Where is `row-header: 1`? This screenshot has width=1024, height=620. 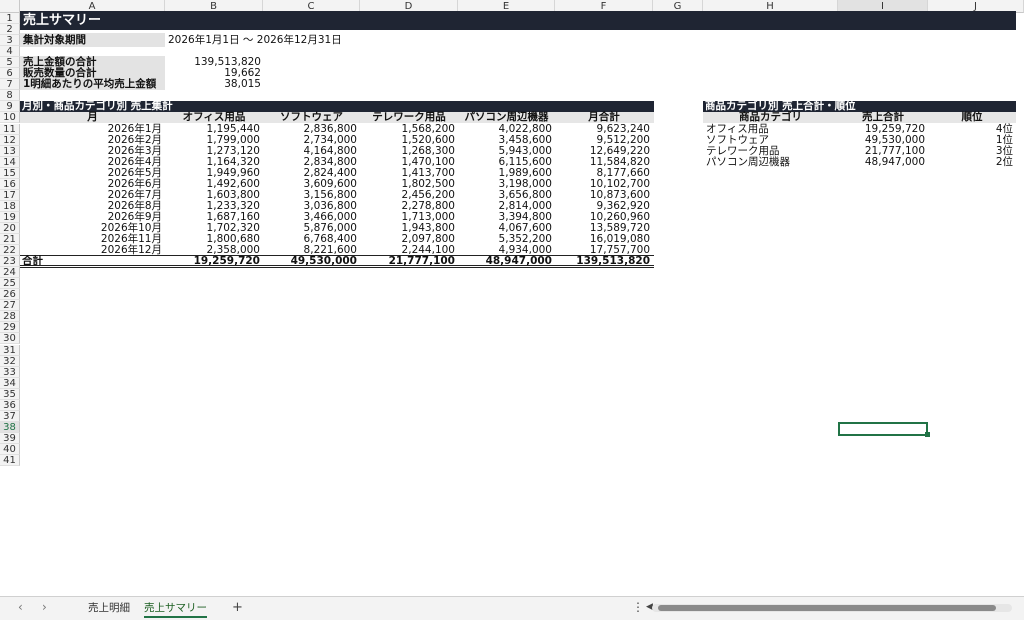 row-header: 1 is located at coordinates (10, 19).